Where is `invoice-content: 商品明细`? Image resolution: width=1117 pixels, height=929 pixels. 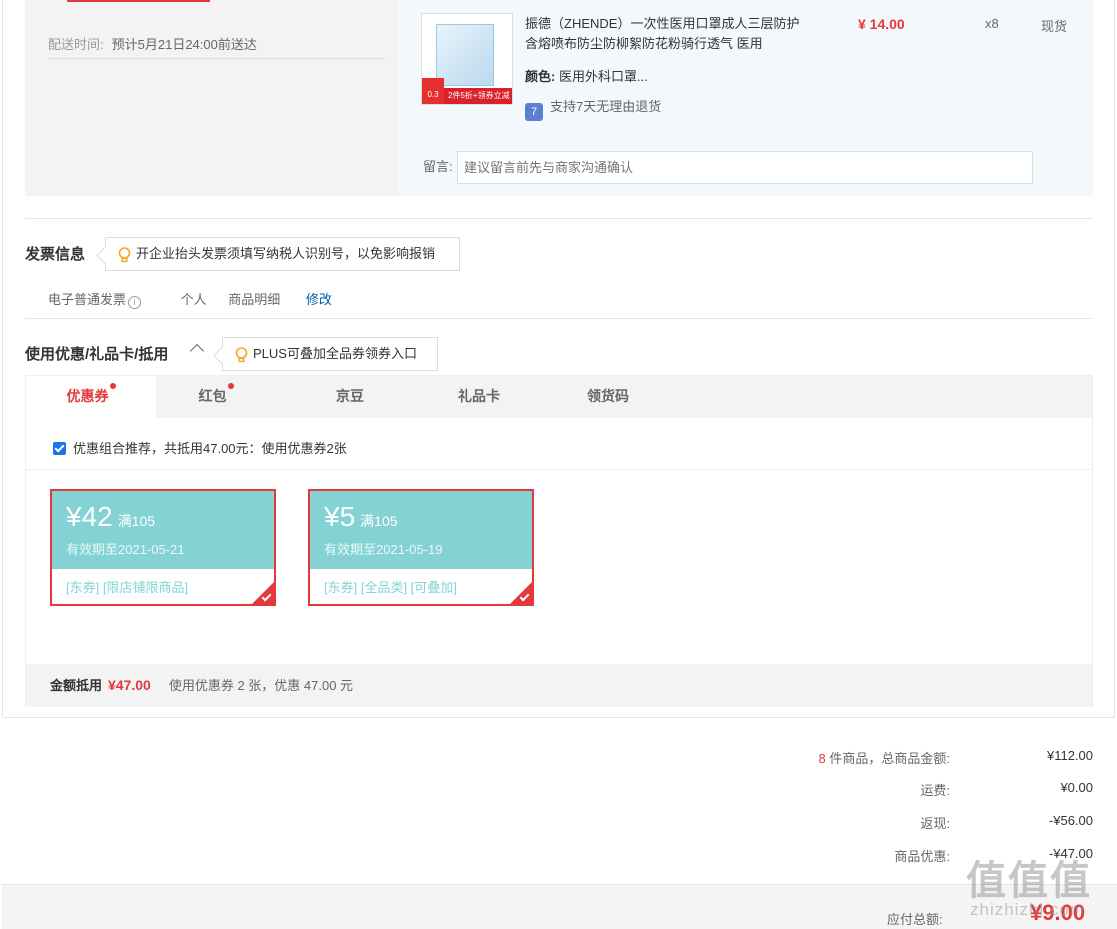 invoice-content: 商品明细 is located at coordinates (254, 299).